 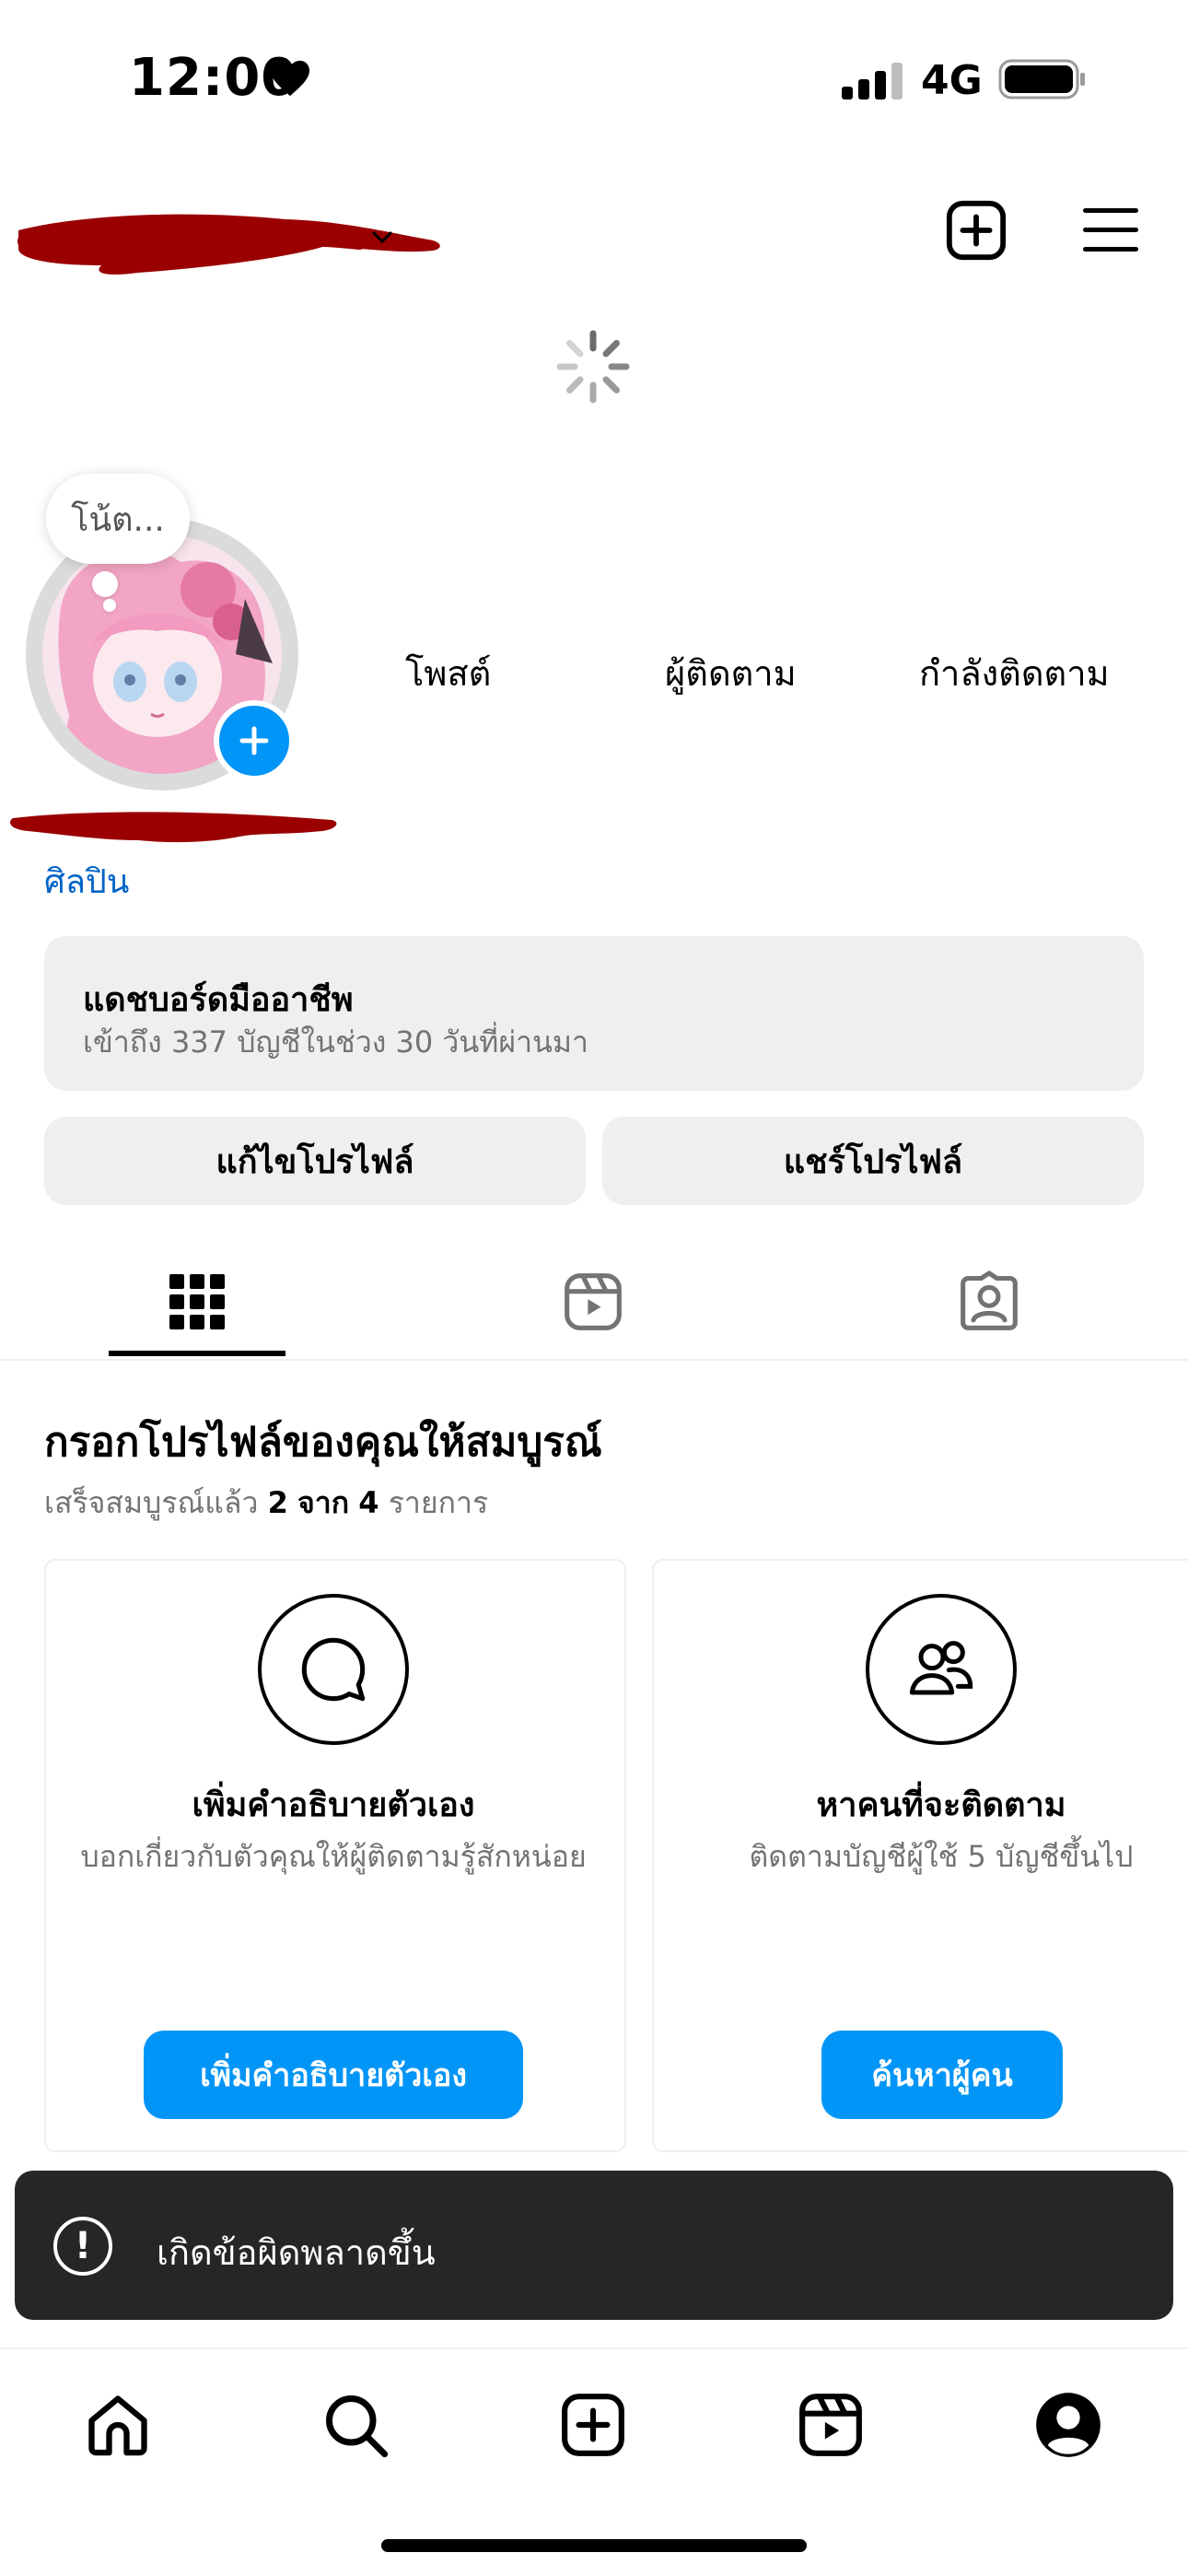 What do you see at coordinates (323, 1442) in the screenshot?
I see `complete-profile-title: กรอกโปรไฟล์ของคุณให้สมบูรณ์` at bounding box center [323, 1442].